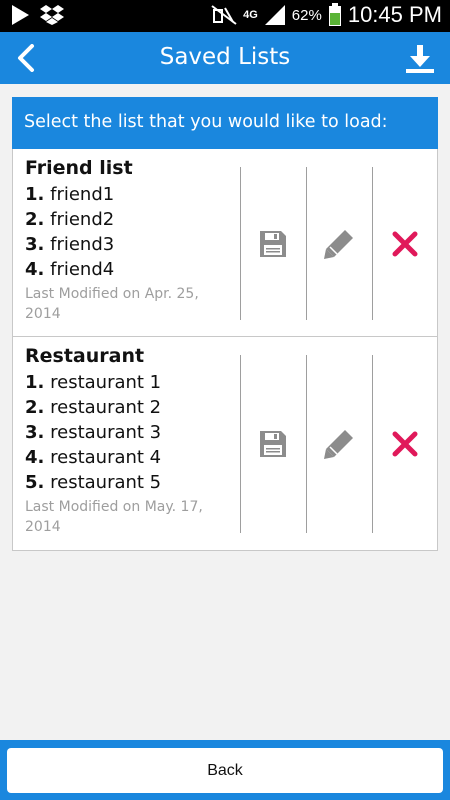  I want to click on list-name: Restaurant, so click(85, 356).